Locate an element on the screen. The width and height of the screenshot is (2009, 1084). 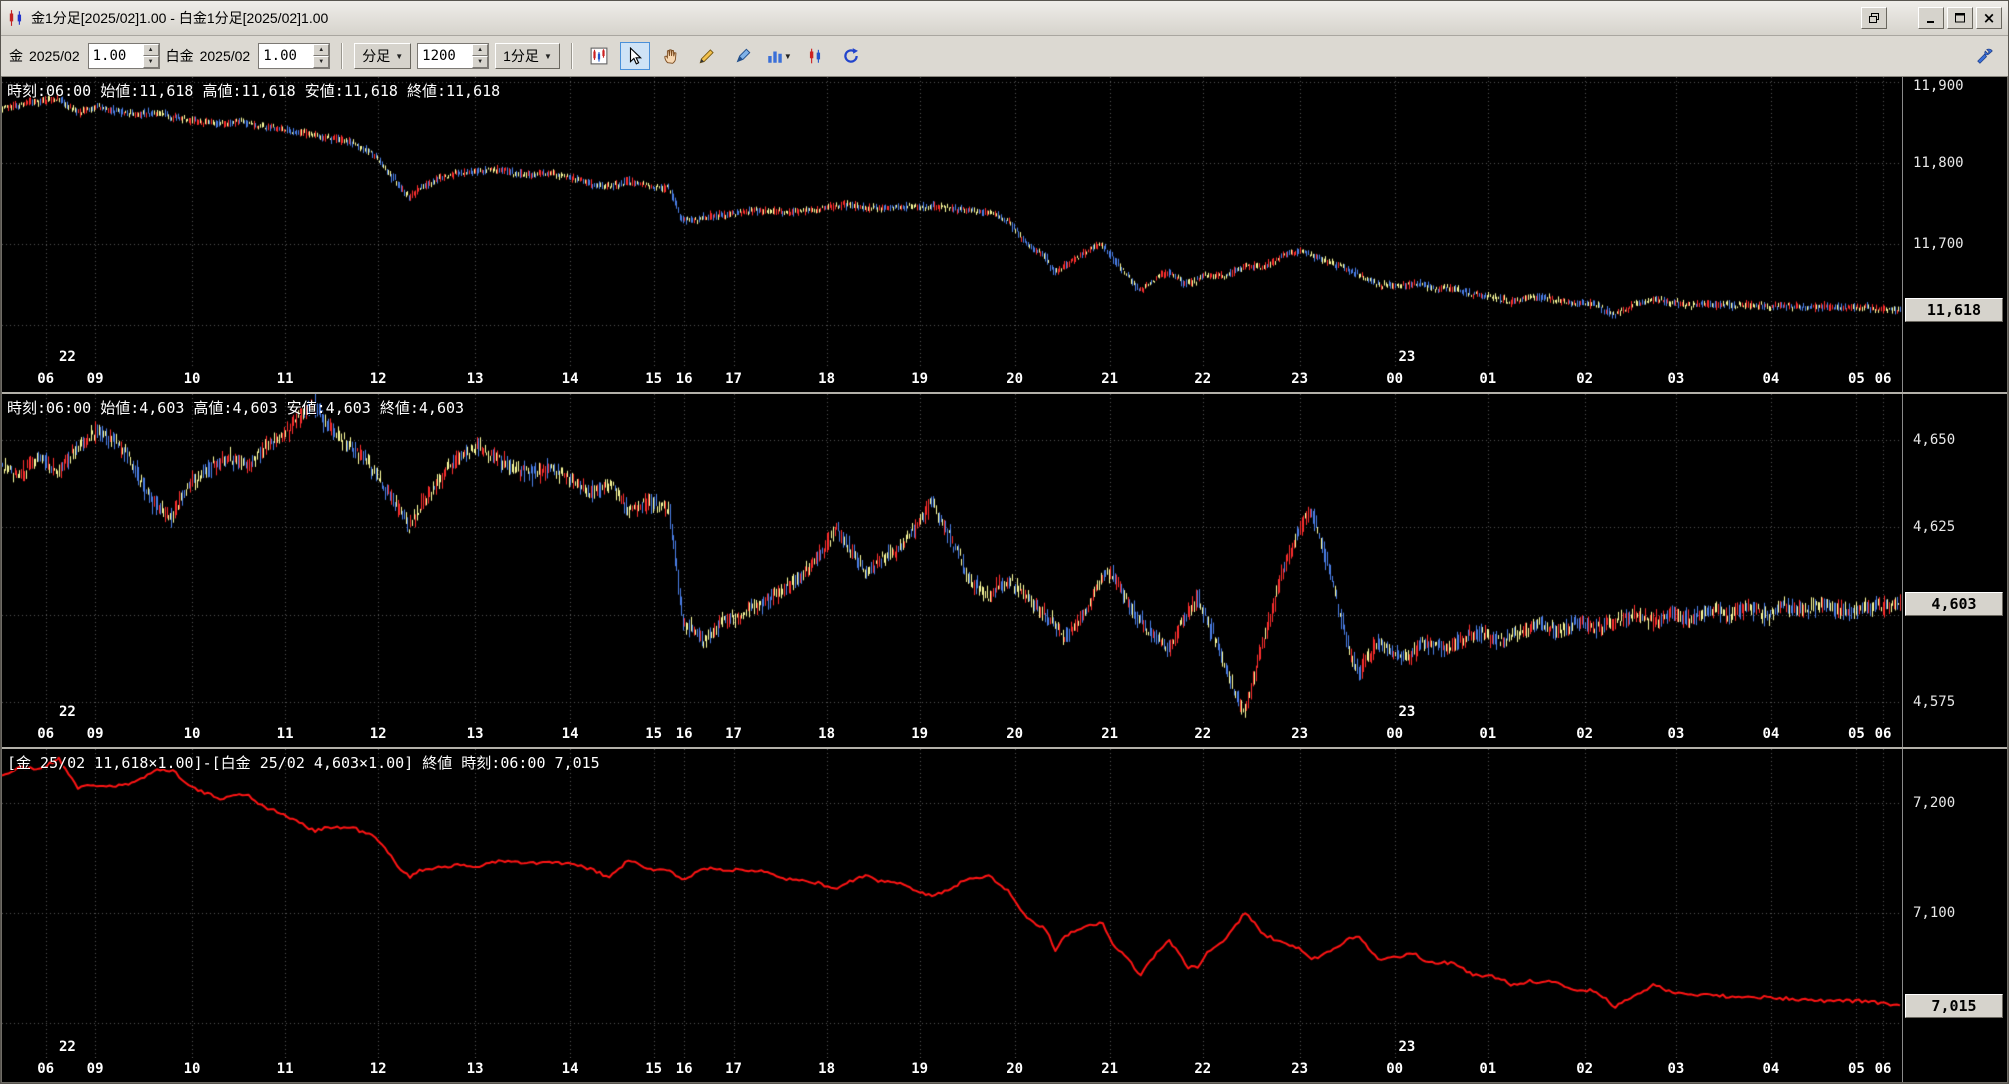
bar-count-down-button: ▼ is located at coordinates (480, 62).